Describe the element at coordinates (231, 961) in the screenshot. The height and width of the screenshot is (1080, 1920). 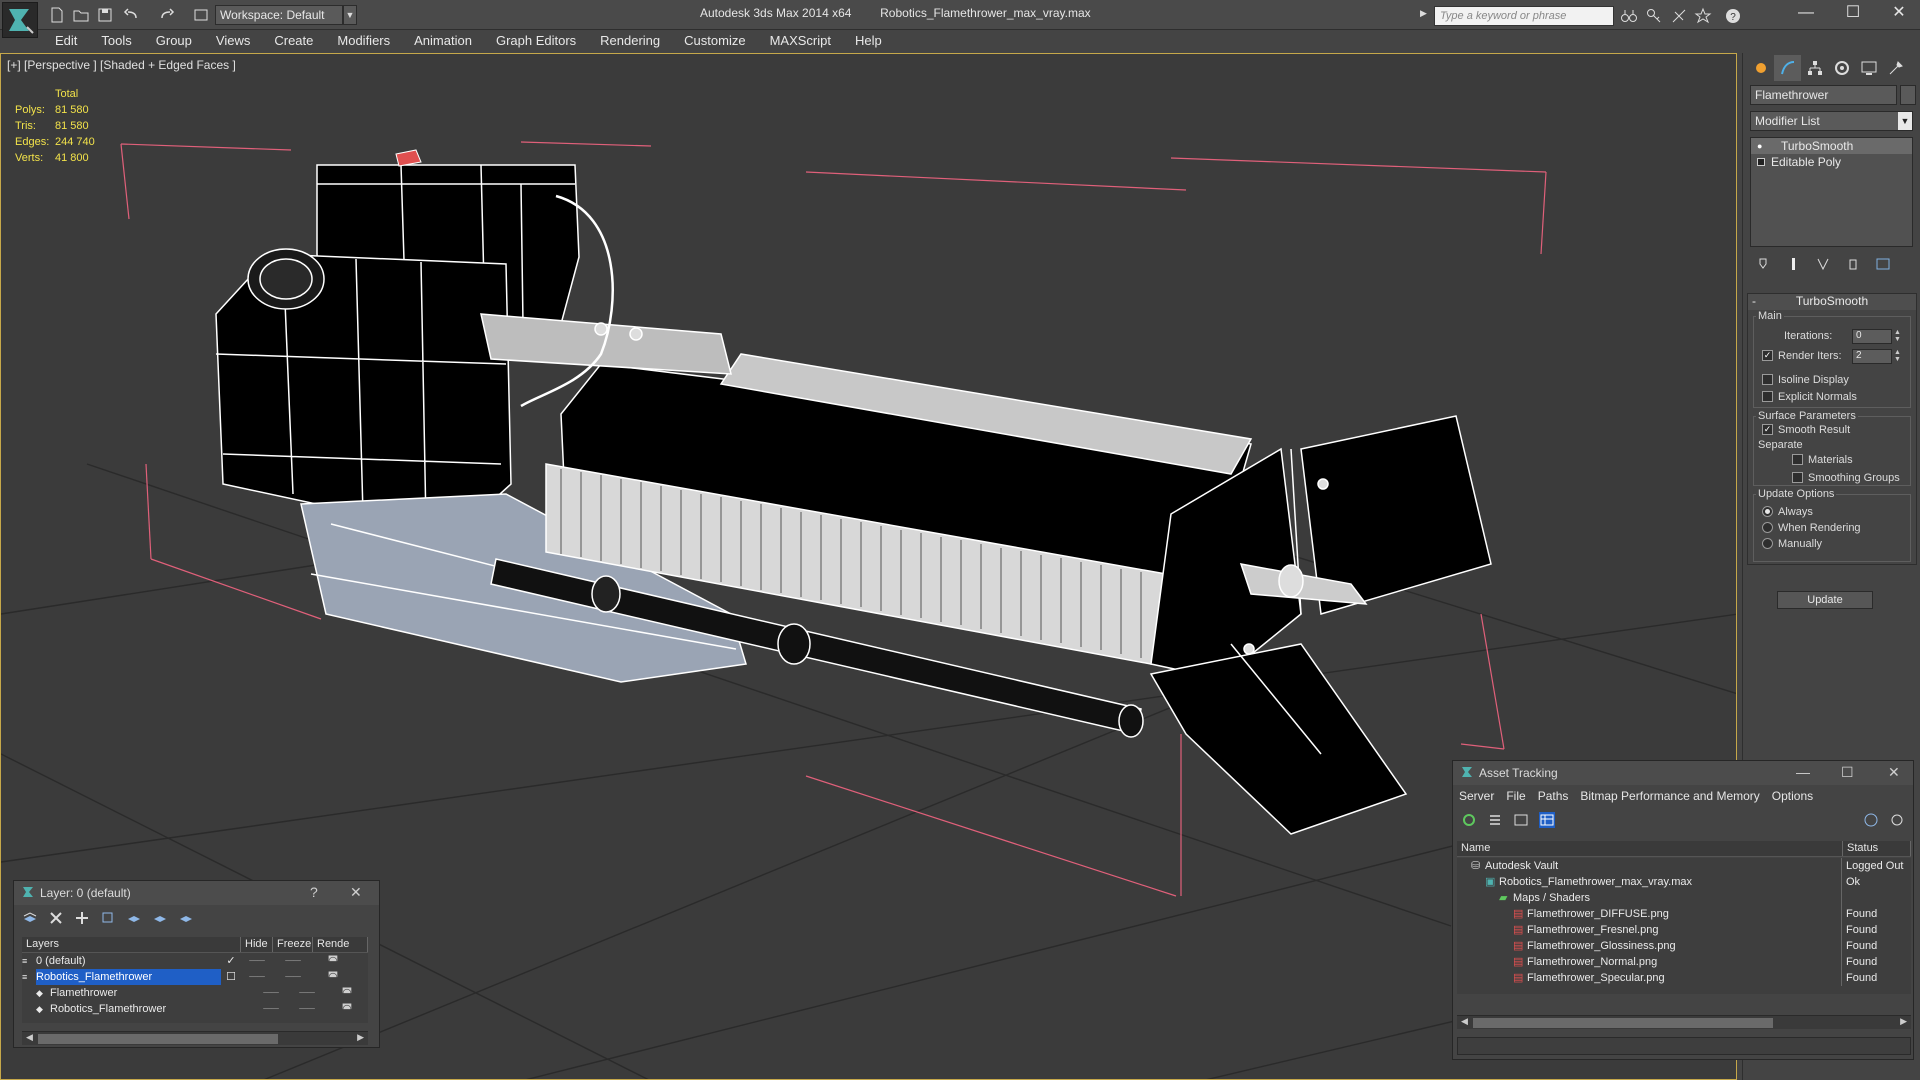
I see `current-layer-marker: ✓` at that location.